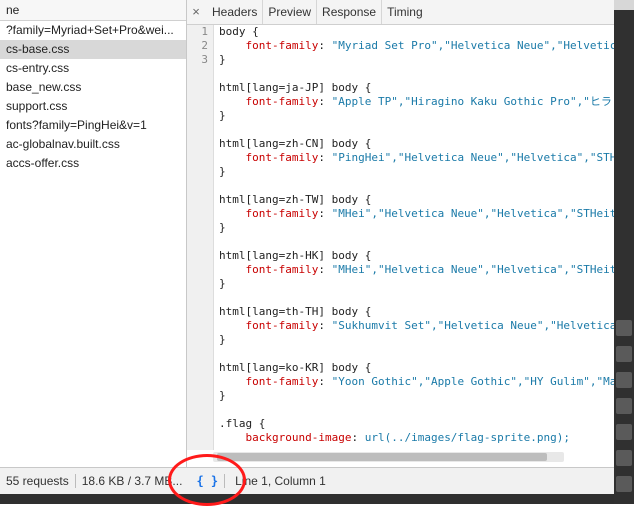 The image size is (634, 506). What do you see at coordinates (93, 10) in the screenshot?
I see `name-column-header: ne` at bounding box center [93, 10].